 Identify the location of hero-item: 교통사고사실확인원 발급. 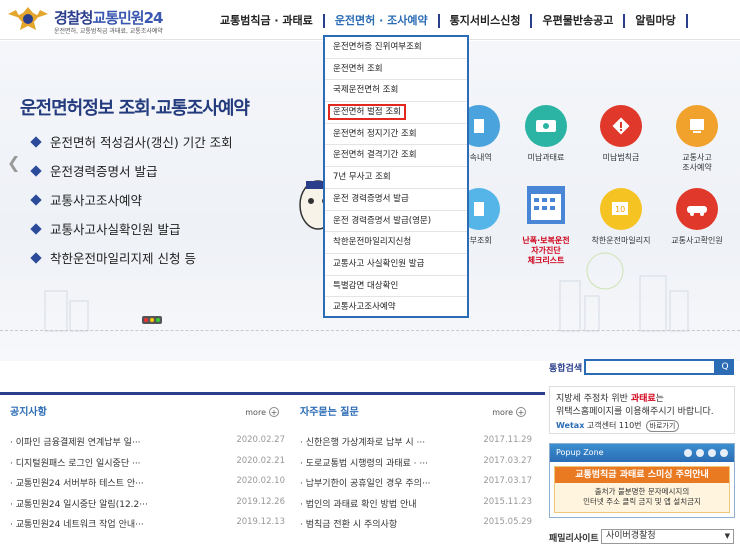
(131, 228).